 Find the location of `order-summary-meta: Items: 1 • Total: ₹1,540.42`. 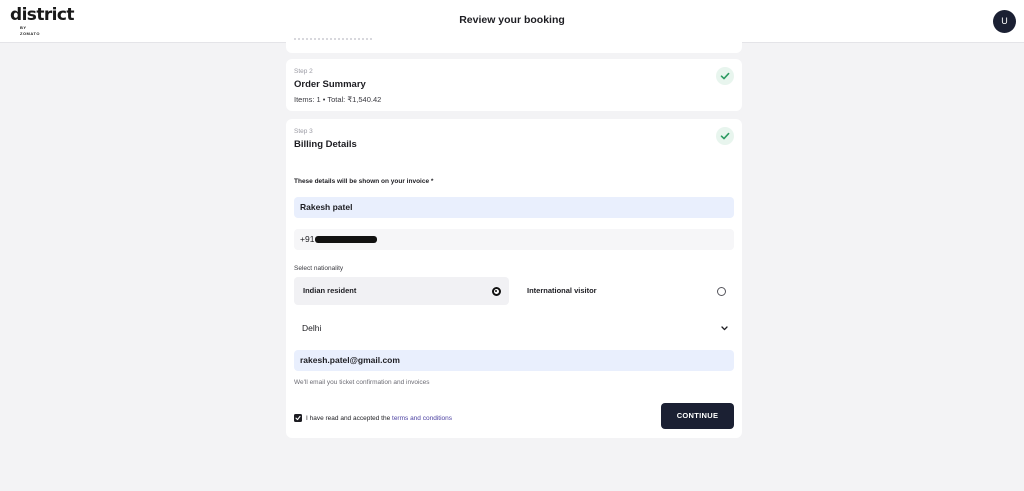

order-summary-meta: Items: 1 • Total: ₹1,540.42 is located at coordinates (338, 99).